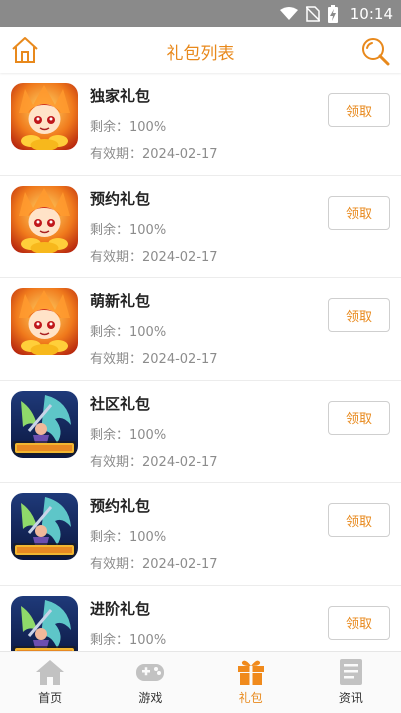 The image size is (401, 713). Describe the element at coordinates (288, 13) in the screenshot. I see `wifi-icon` at that location.